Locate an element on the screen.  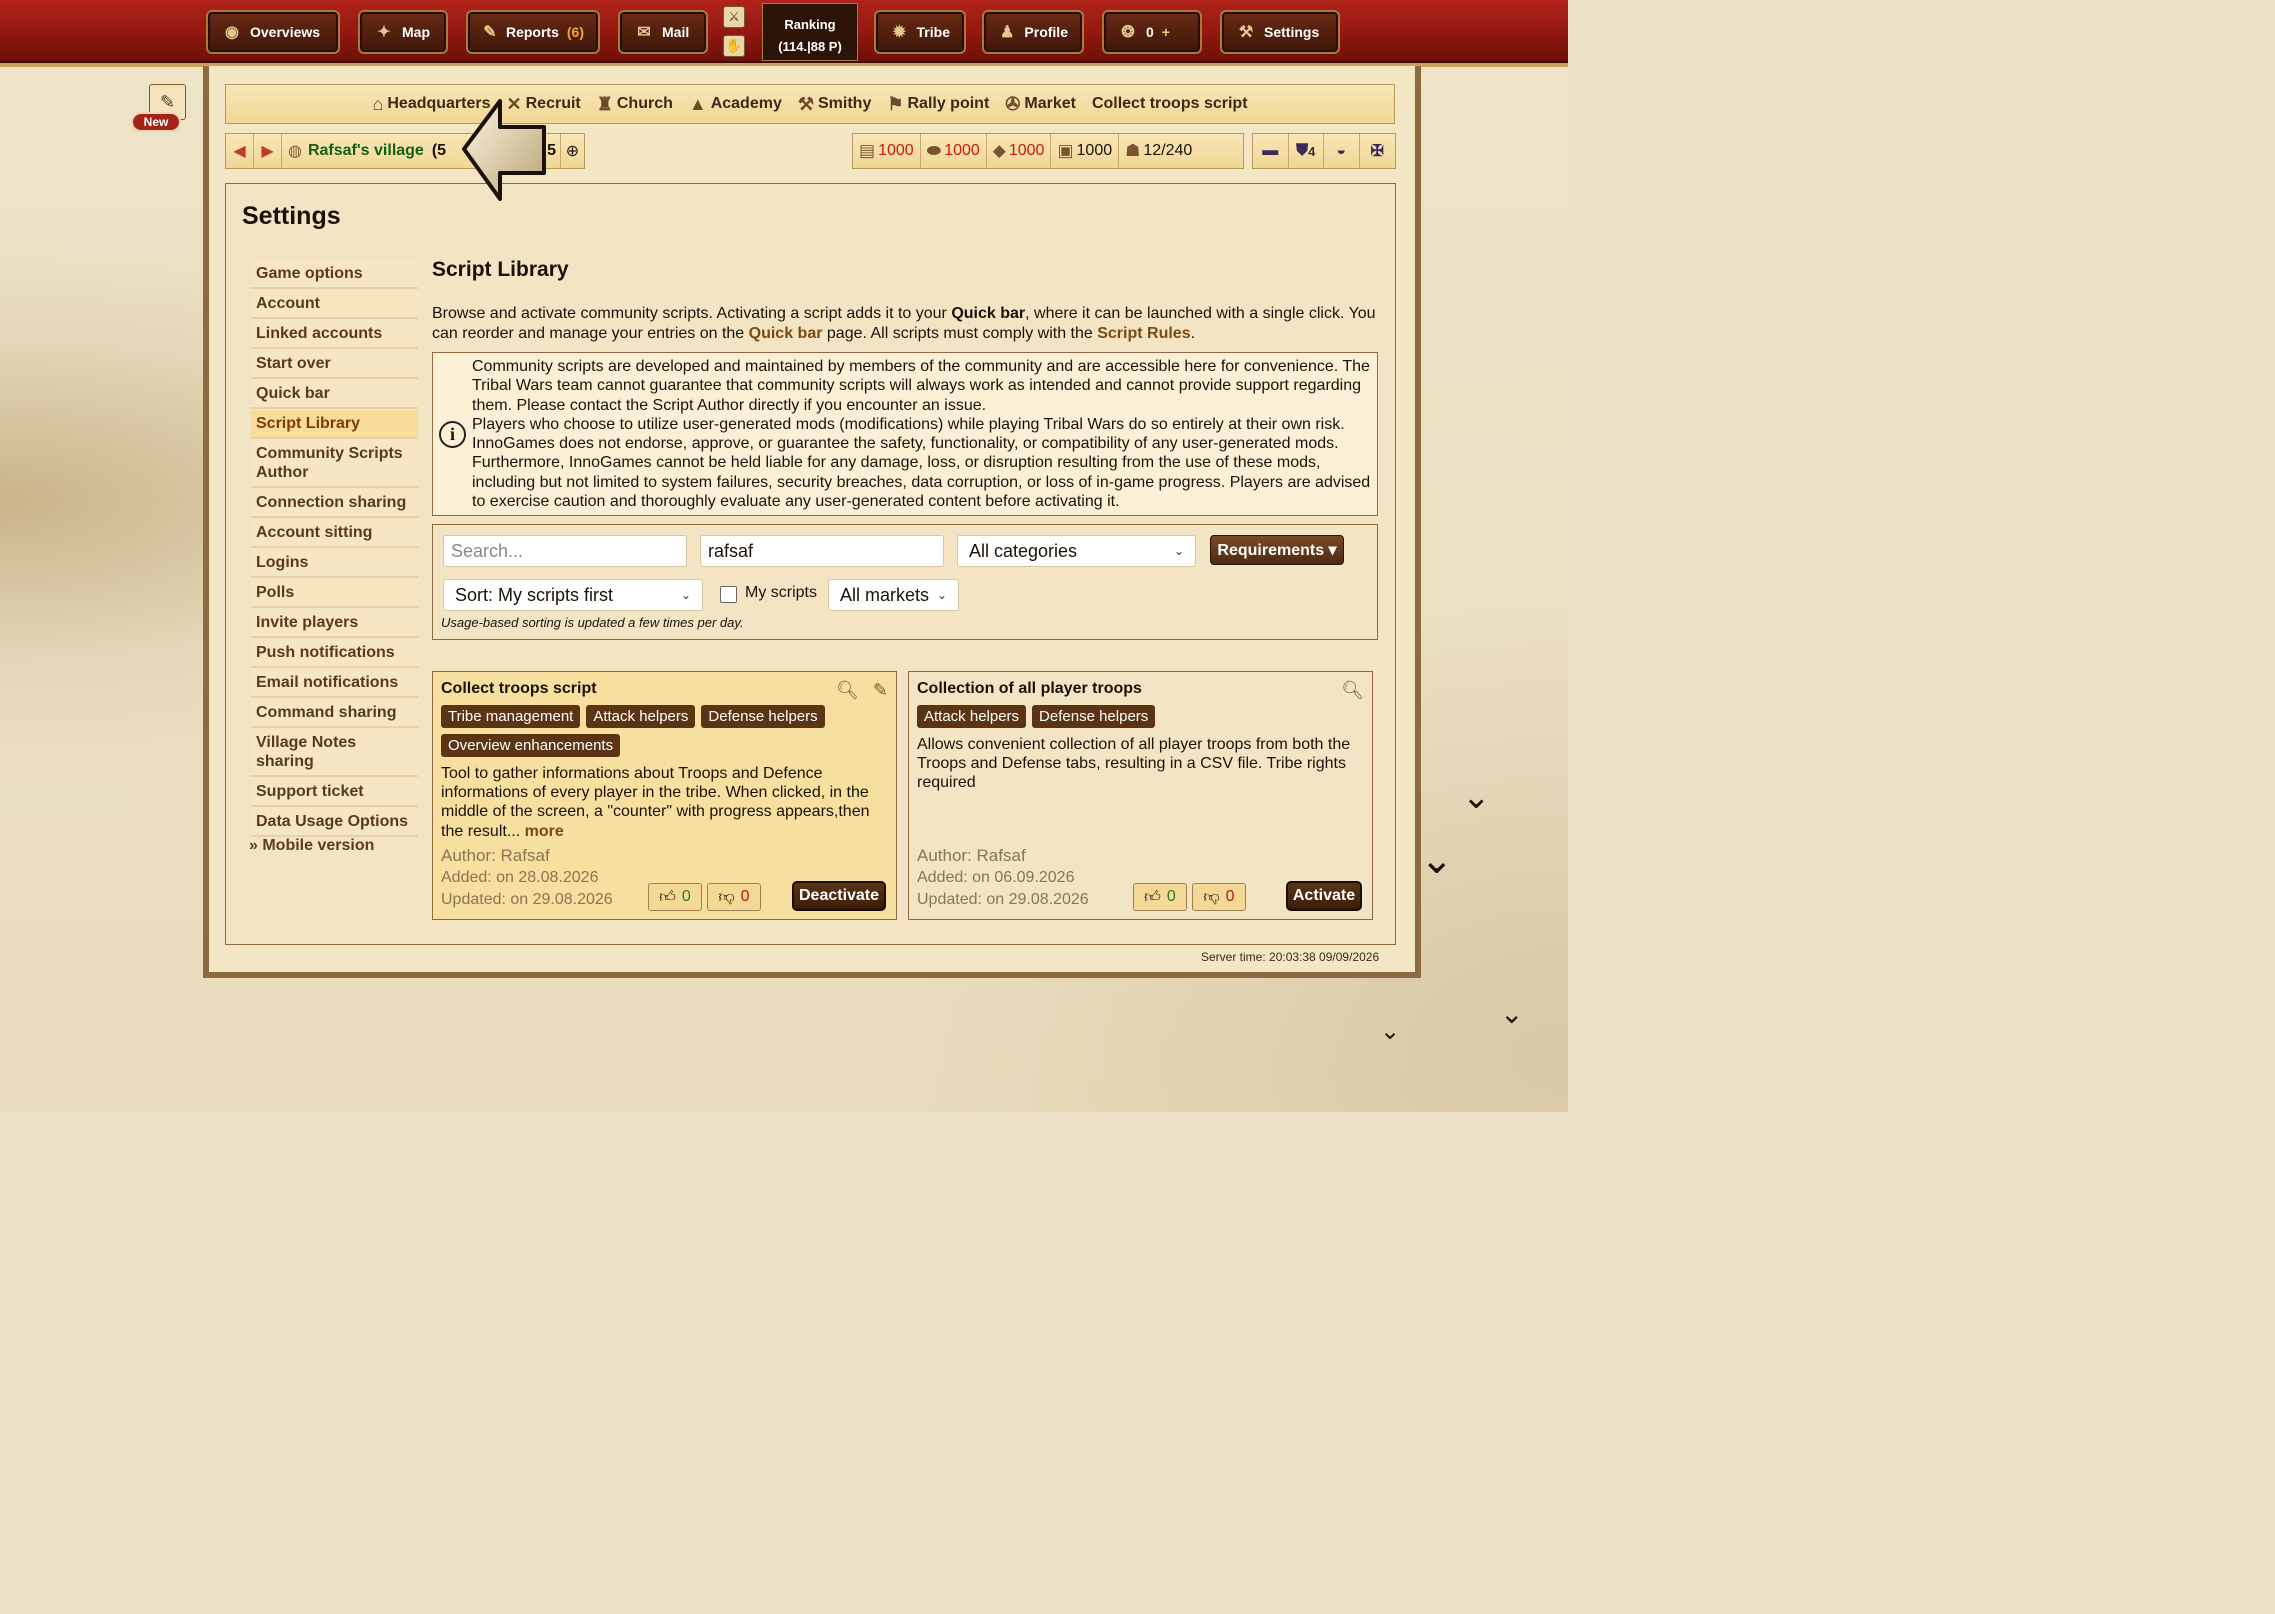
menu-item-game-options: Game options is located at coordinates (334, 274).